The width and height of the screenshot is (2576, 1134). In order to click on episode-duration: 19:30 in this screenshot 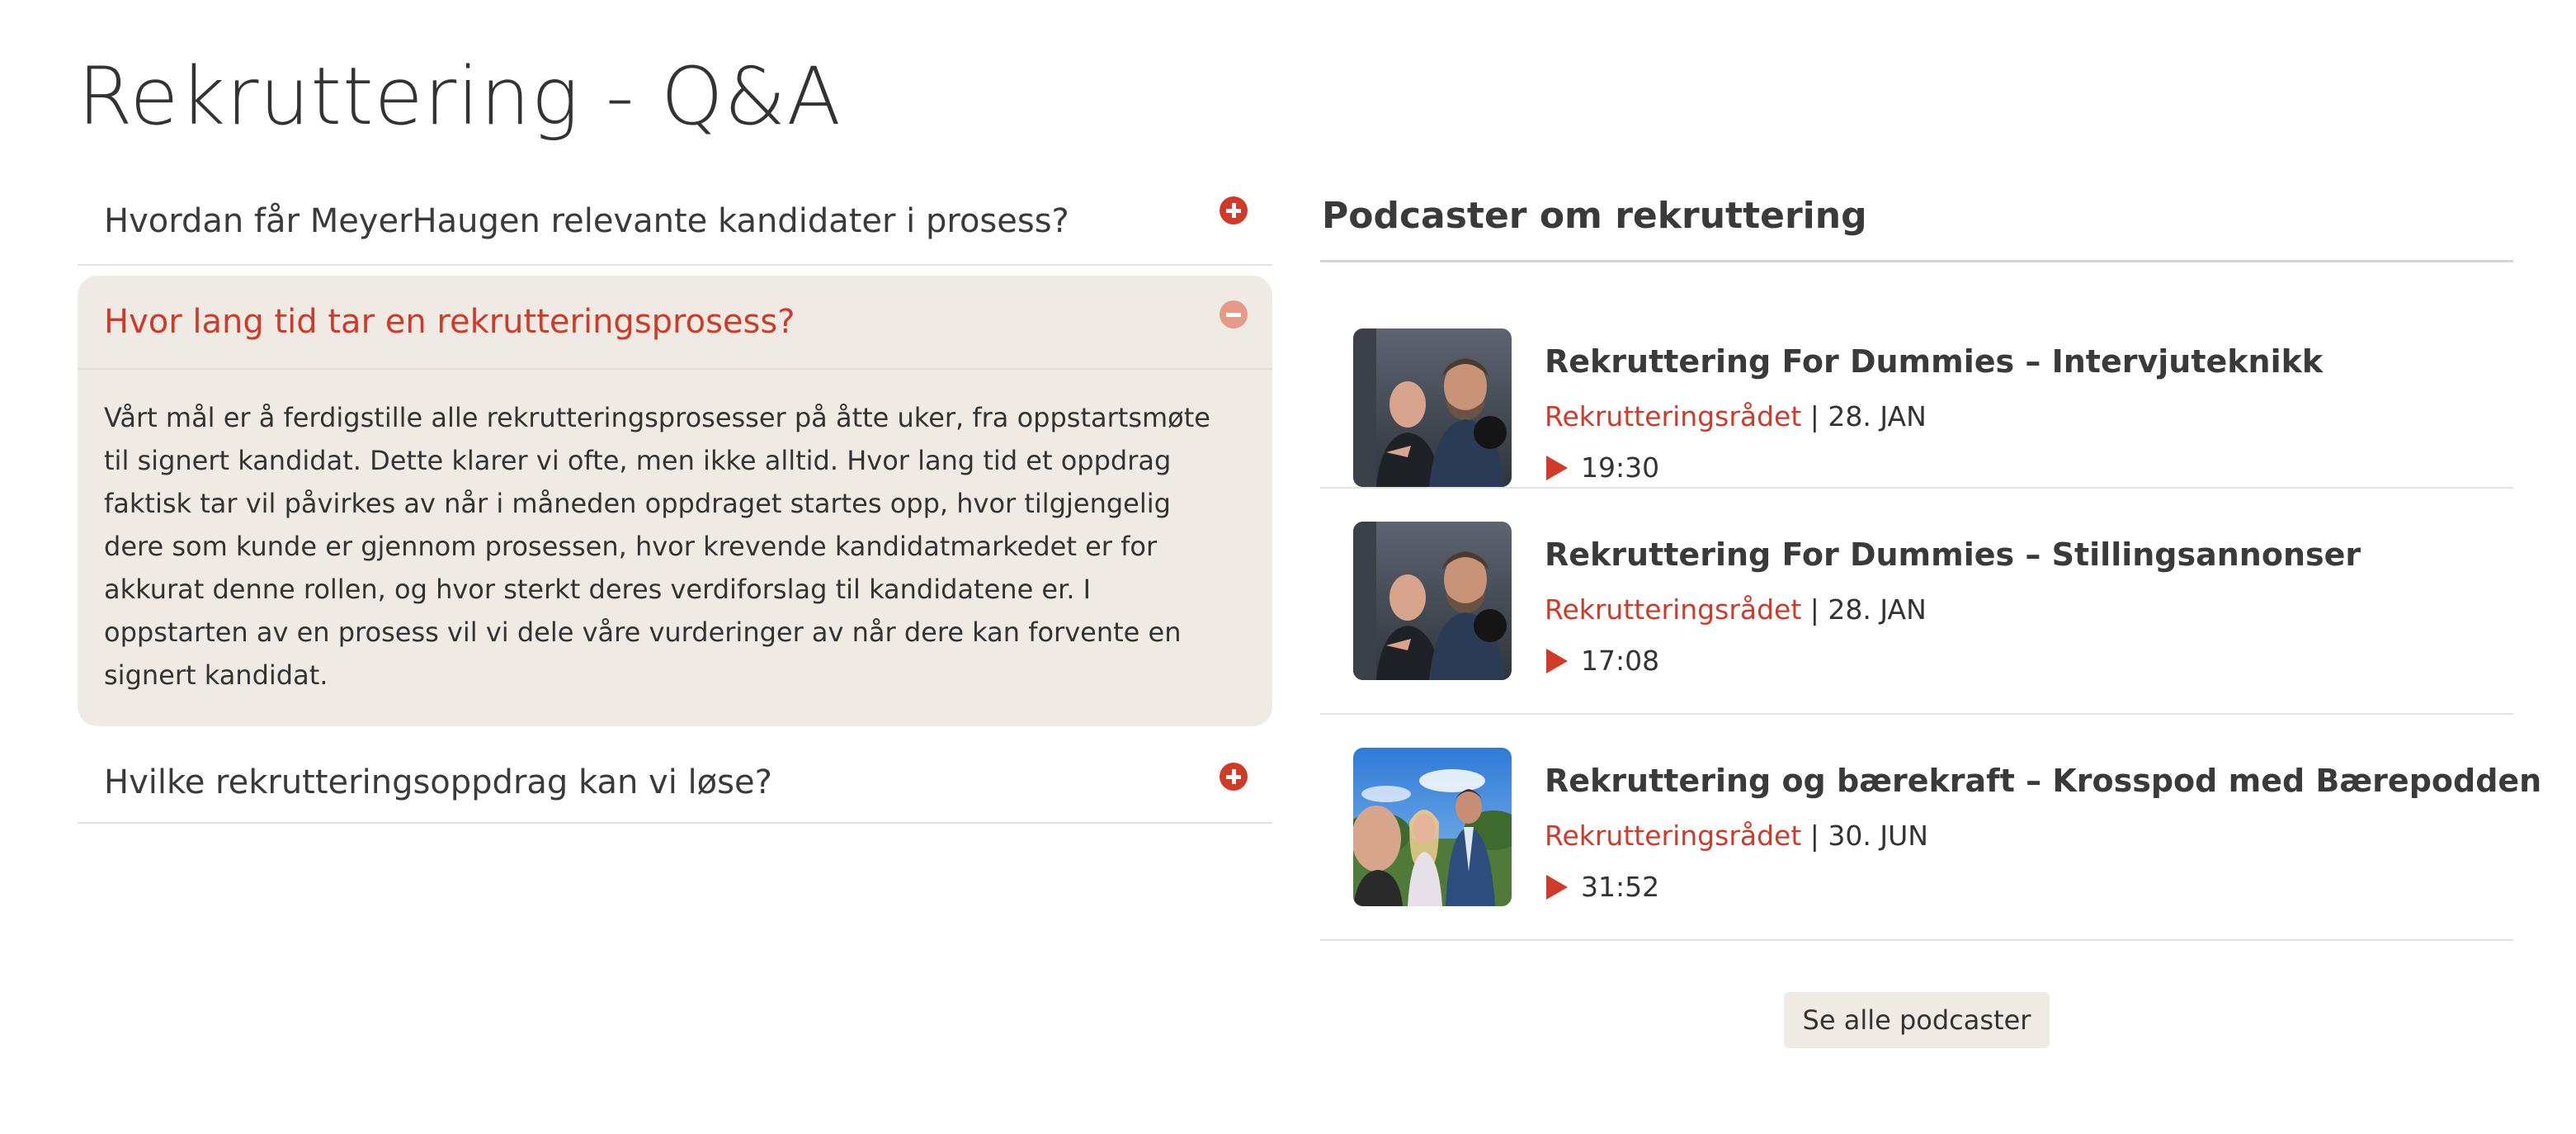, I will do `click(1620, 468)`.